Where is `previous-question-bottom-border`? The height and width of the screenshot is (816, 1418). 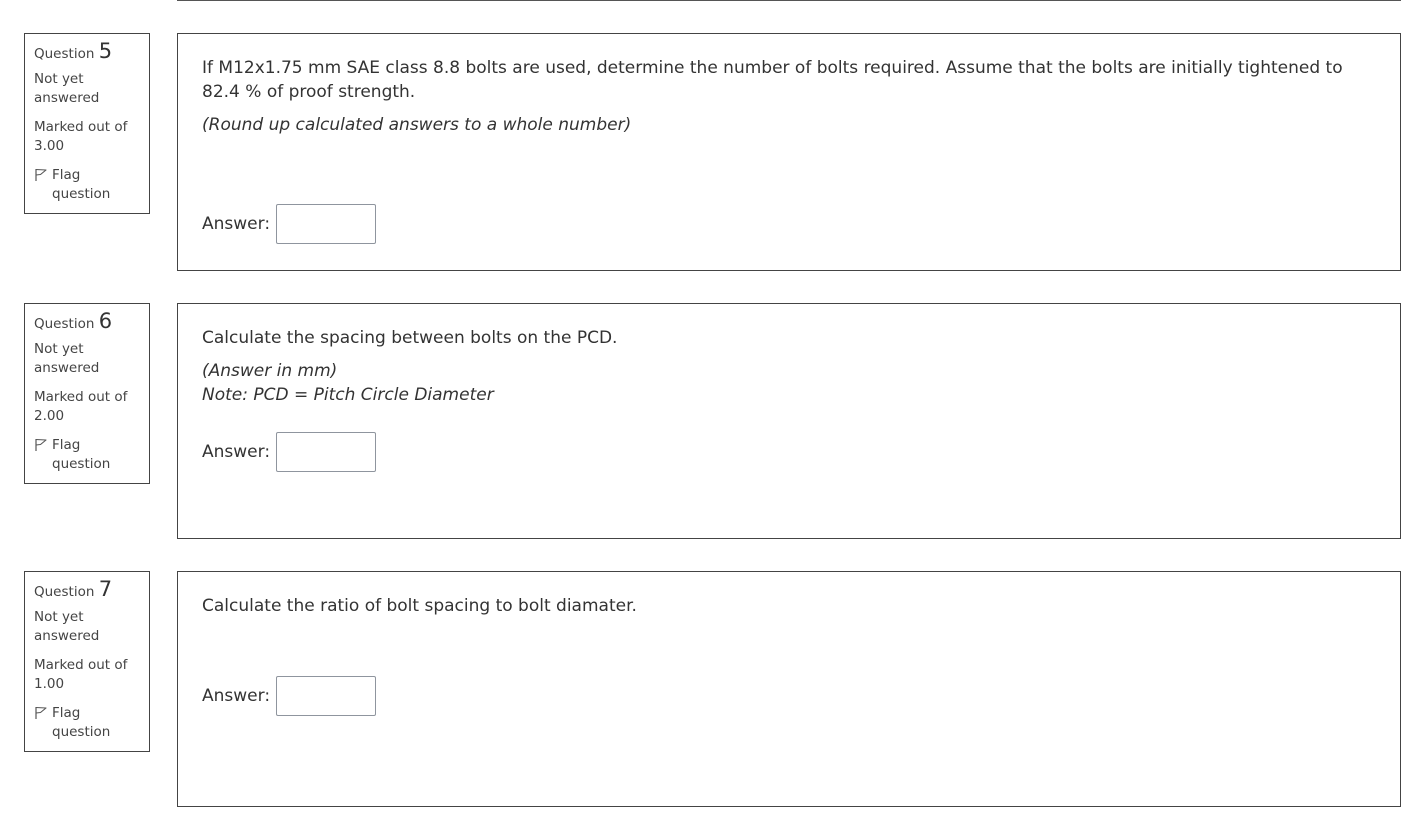
previous-question-bottom-border is located at coordinates (789, 0).